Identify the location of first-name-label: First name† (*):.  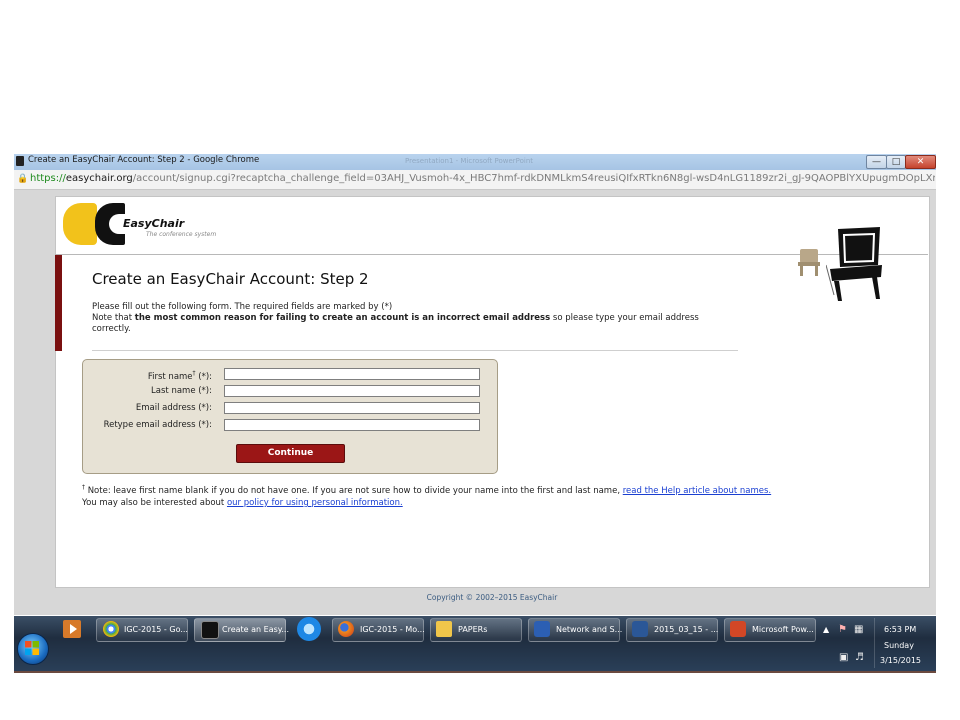
(137, 376).